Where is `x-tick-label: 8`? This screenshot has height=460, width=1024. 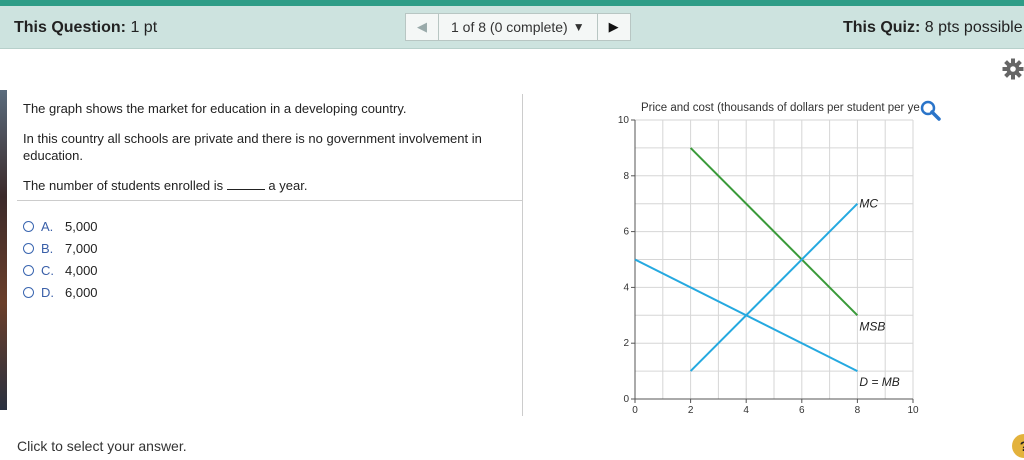
x-tick-label: 8 is located at coordinates (858, 410).